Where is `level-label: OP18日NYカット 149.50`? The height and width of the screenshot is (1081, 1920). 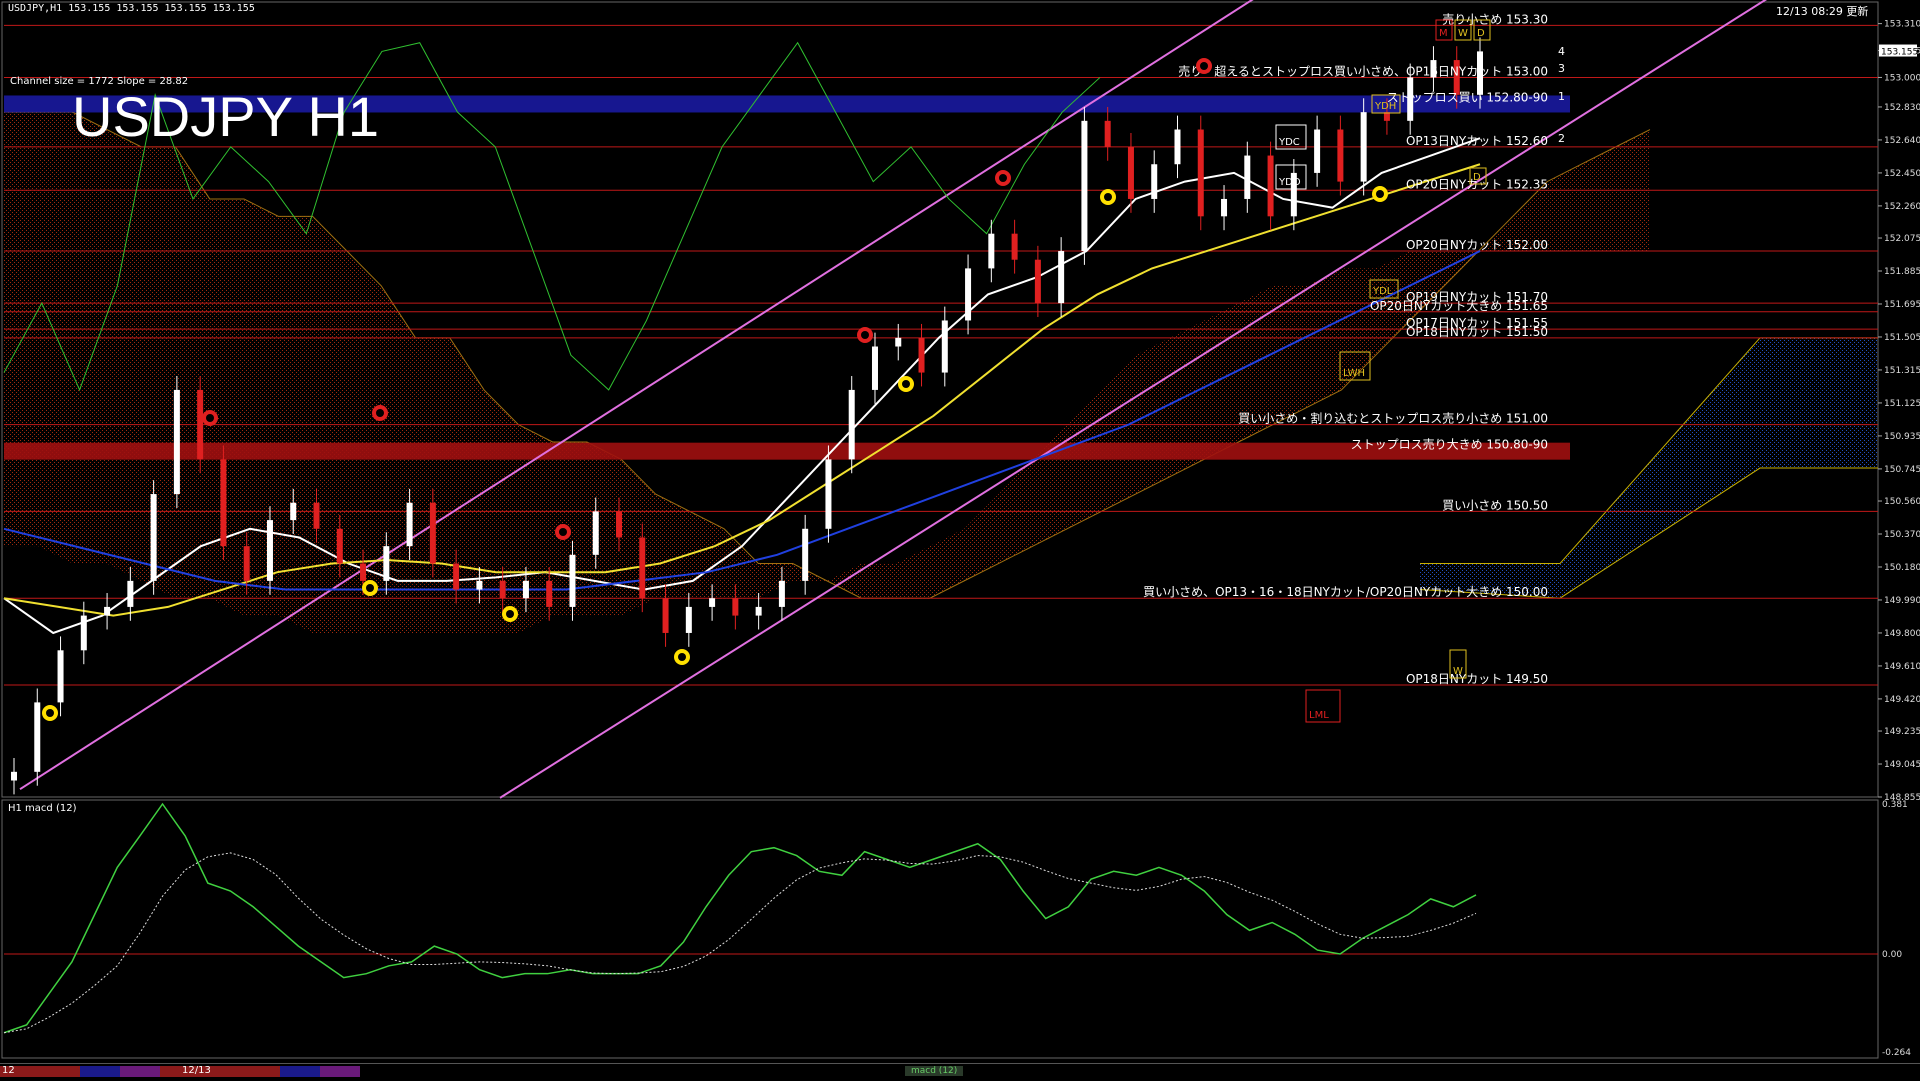
level-label: OP18日NYカット 149.50 is located at coordinates (1477, 679).